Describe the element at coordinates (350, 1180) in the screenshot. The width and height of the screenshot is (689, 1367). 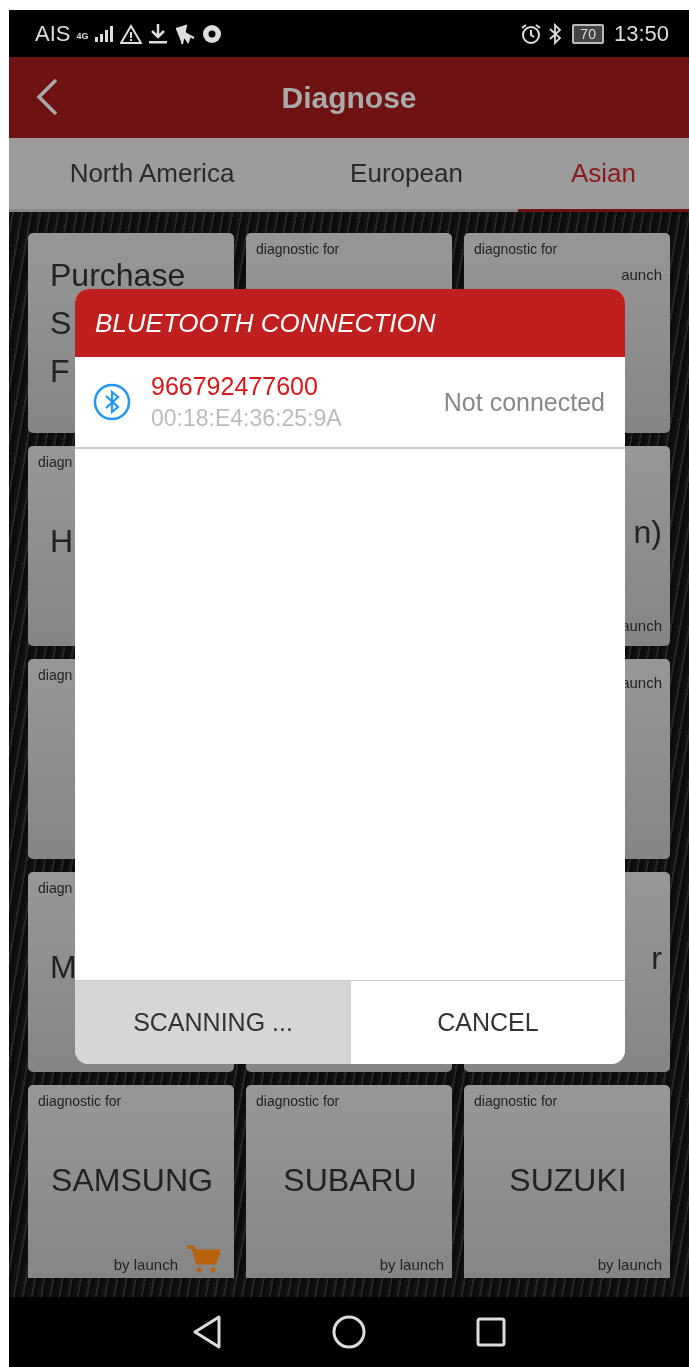
I see `brand-name: SUBARU` at that location.